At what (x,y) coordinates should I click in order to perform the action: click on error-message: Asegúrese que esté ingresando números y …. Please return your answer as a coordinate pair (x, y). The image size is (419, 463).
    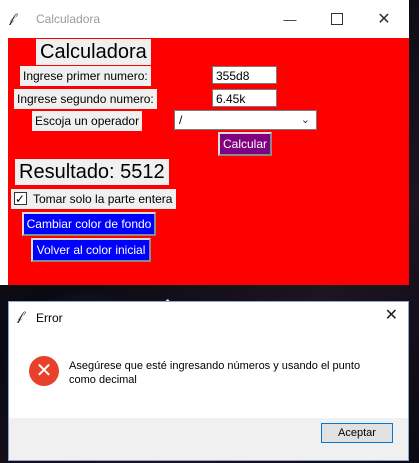
    Looking at the image, I should click on (215, 373).